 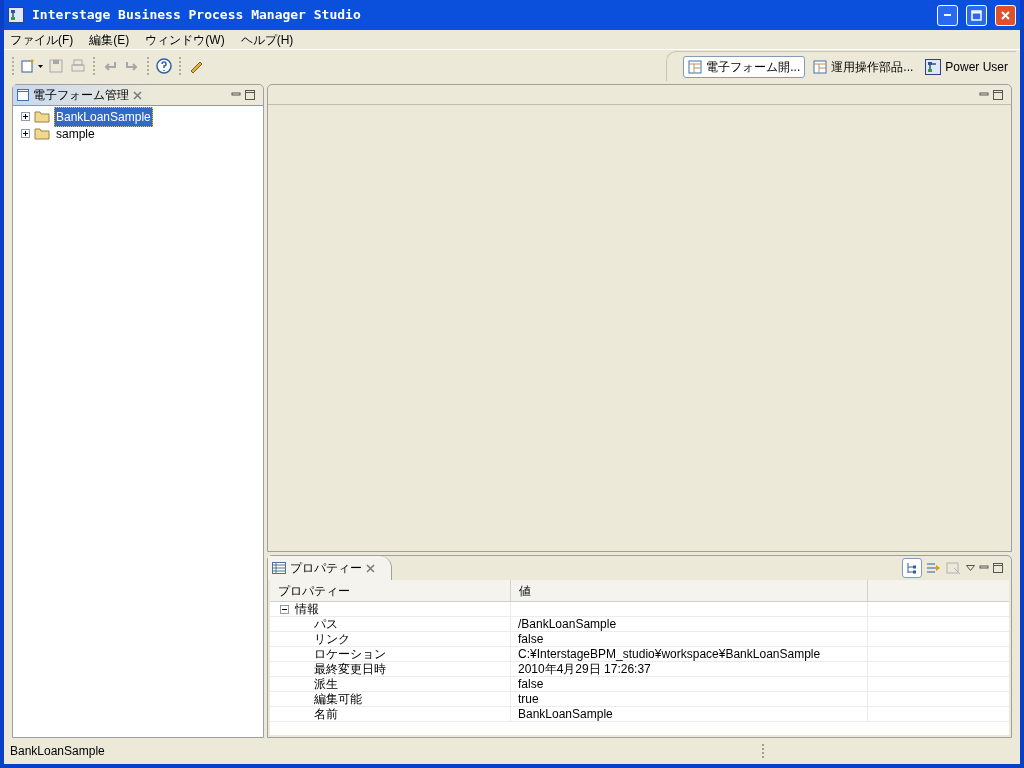 What do you see at coordinates (528, 699) in the screenshot?
I see `property-value: true` at bounding box center [528, 699].